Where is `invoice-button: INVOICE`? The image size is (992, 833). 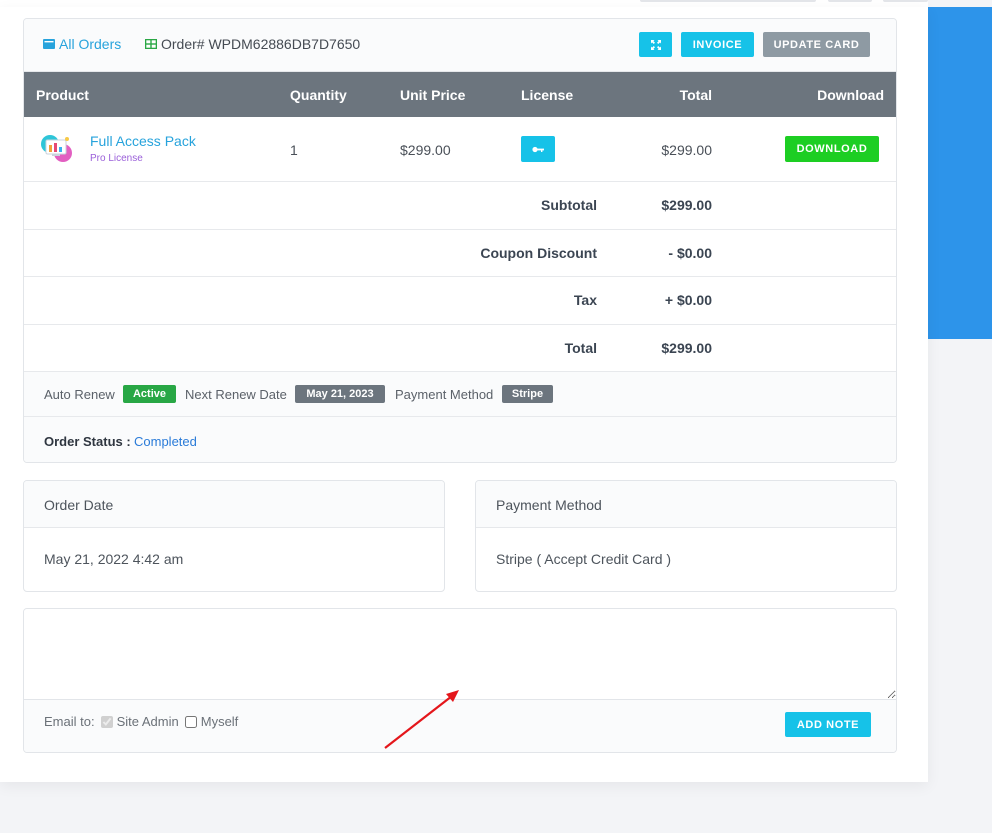 invoice-button: INVOICE is located at coordinates (717, 44).